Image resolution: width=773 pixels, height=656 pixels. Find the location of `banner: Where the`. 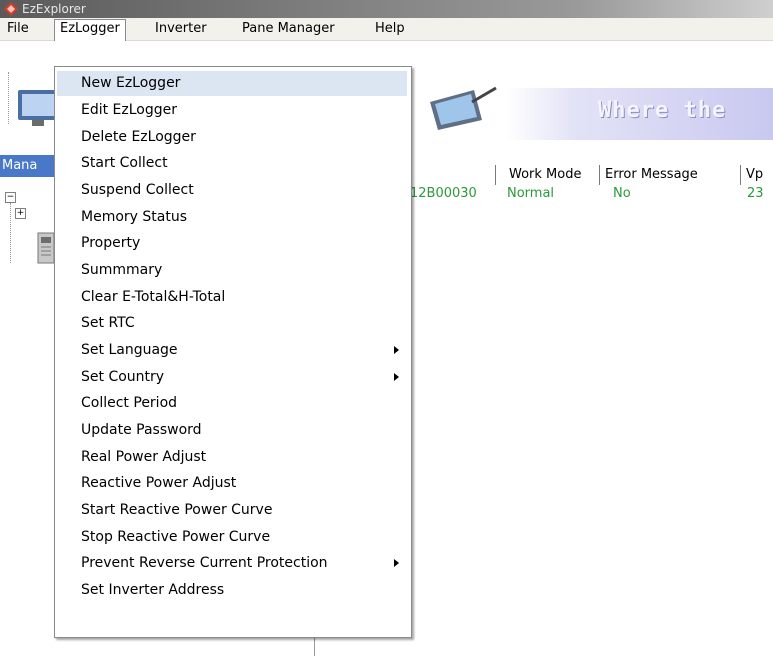

banner: Where the is located at coordinates (639, 114).